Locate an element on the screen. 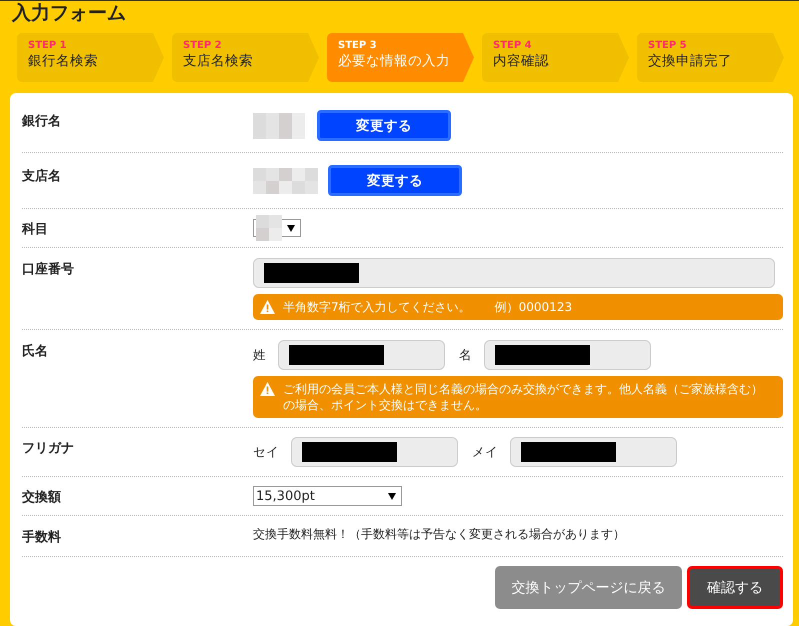 The height and width of the screenshot is (626, 799). field-label: 交換額 is located at coordinates (42, 497).